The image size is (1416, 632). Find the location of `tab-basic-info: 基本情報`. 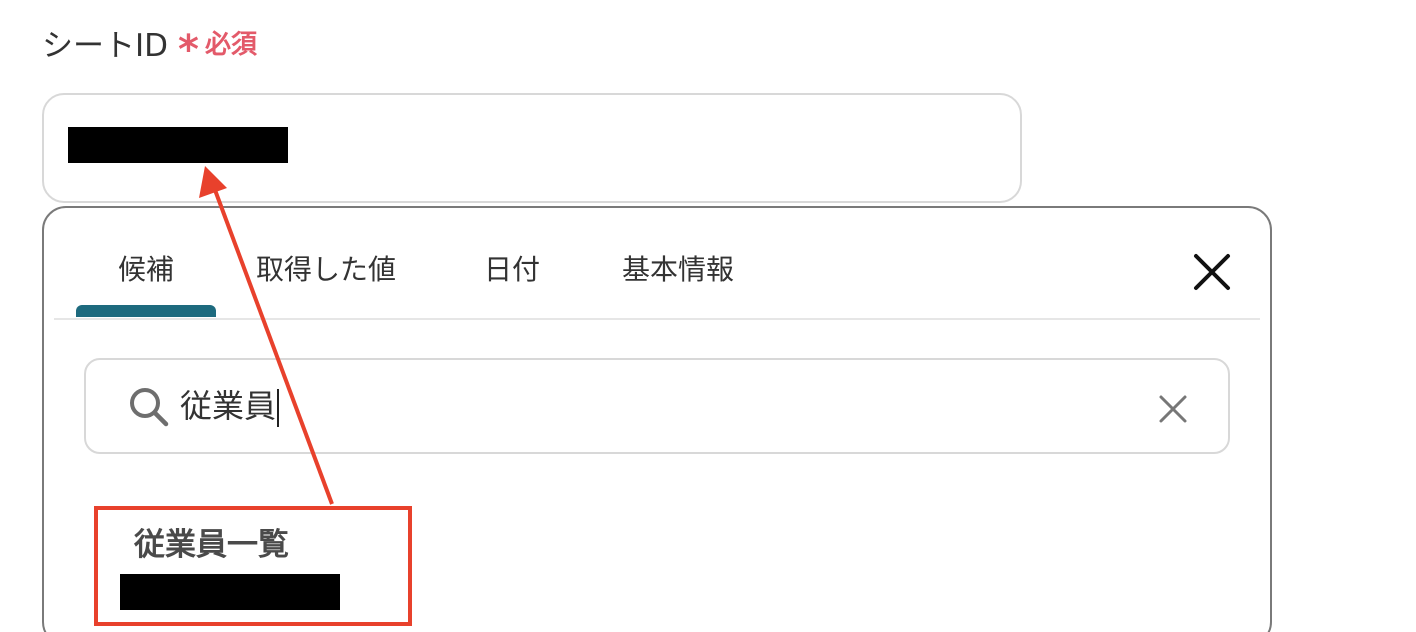

tab-basic-info: 基本情報 is located at coordinates (678, 270).